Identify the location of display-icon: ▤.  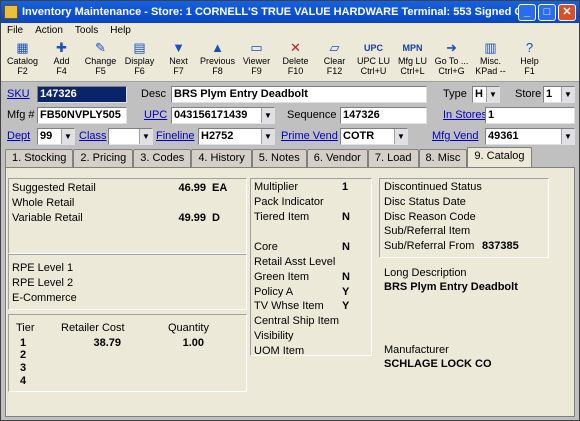
(139, 47).